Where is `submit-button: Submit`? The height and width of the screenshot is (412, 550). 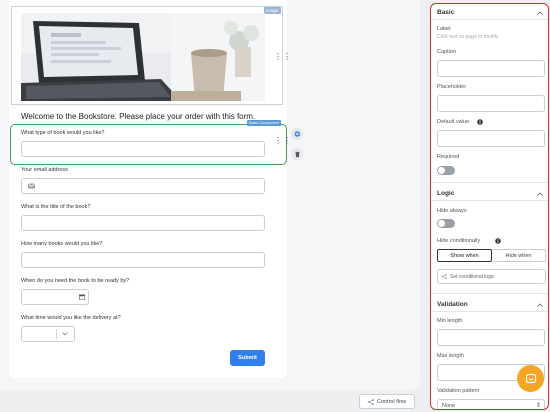
submit-button: Submit is located at coordinates (247, 358).